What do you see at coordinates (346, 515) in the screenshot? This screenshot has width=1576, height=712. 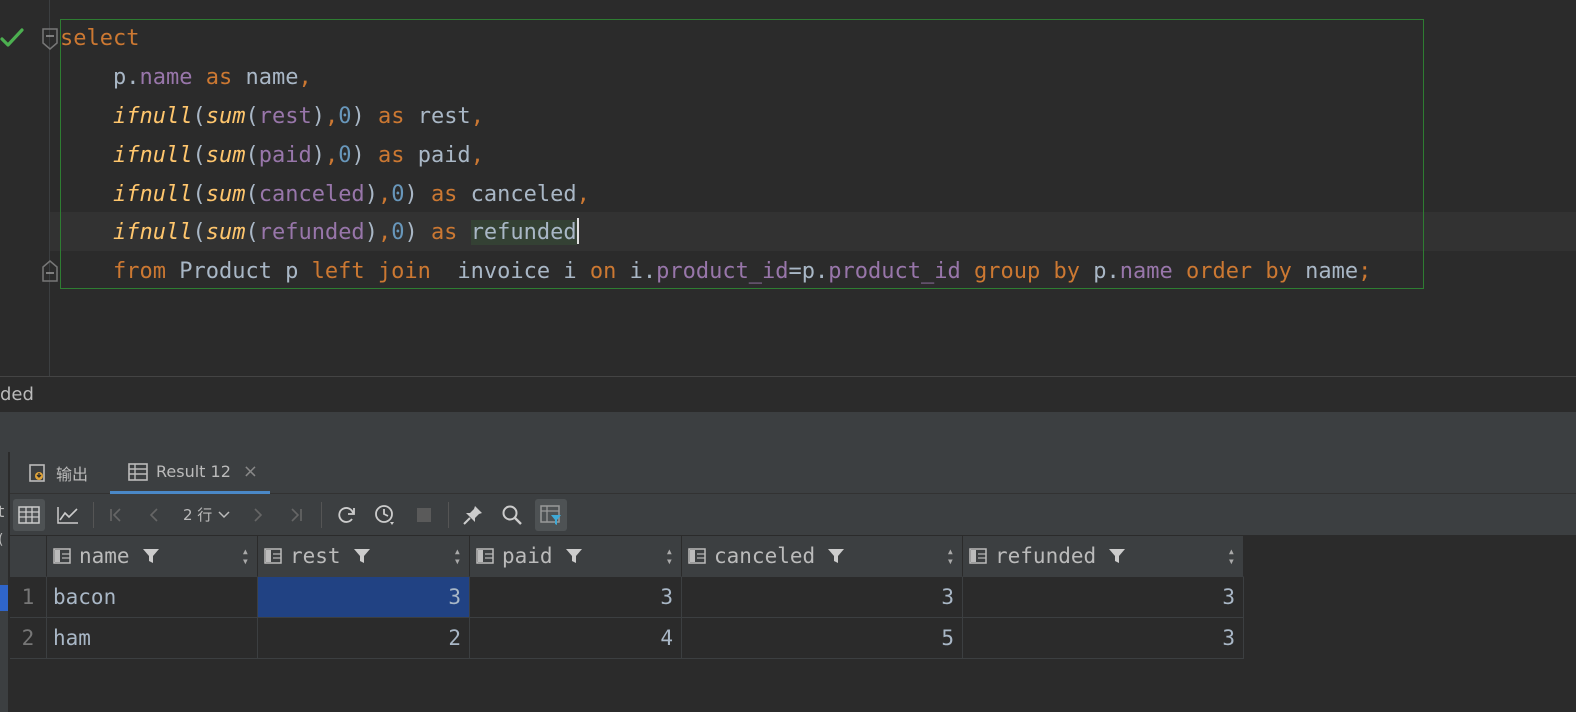 I see `reload-button` at bounding box center [346, 515].